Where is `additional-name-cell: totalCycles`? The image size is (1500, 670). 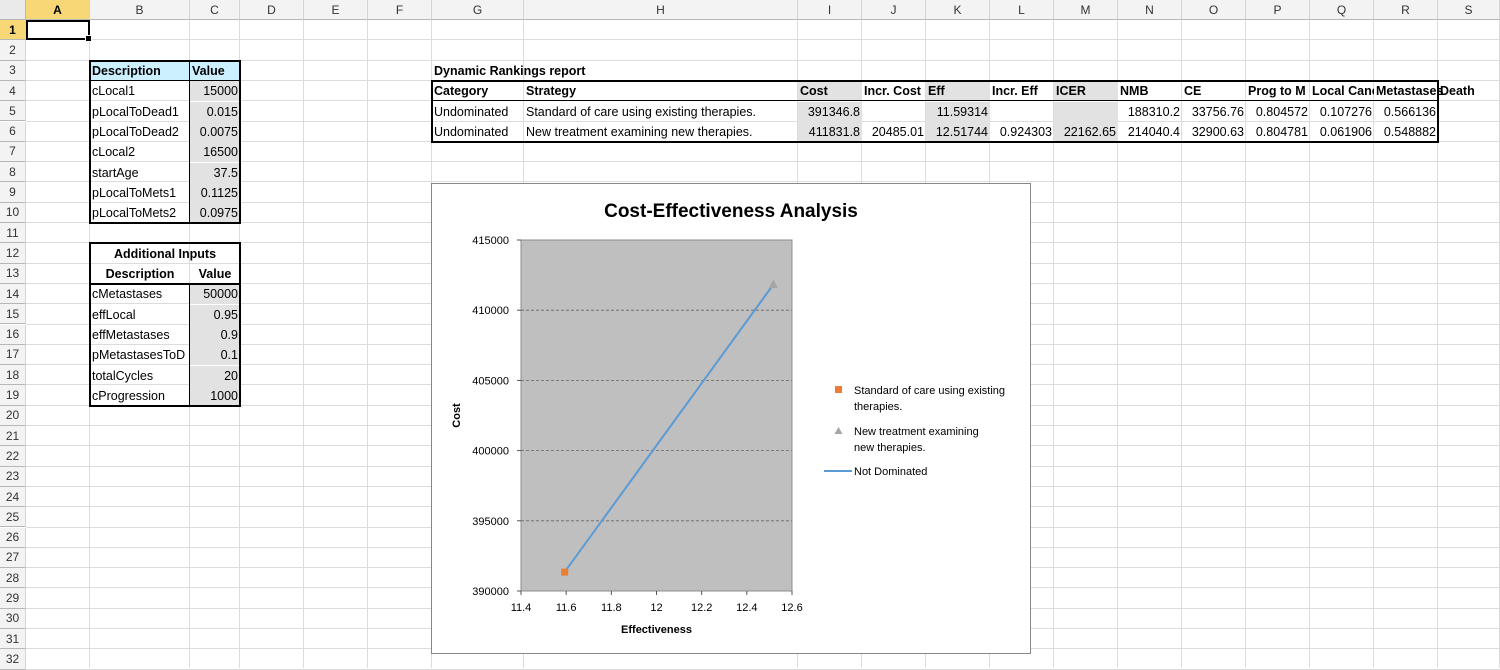
additional-name-cell: totalCycles is located at coordinates (140, 376).